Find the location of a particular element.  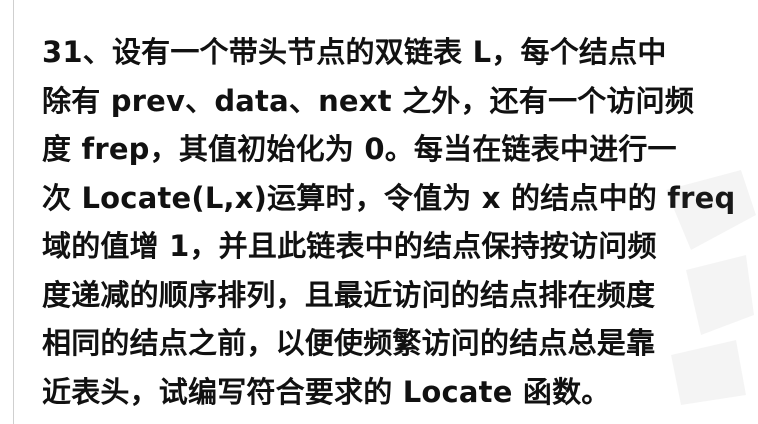

left-margin-rule is located at coordinates (13, 212).